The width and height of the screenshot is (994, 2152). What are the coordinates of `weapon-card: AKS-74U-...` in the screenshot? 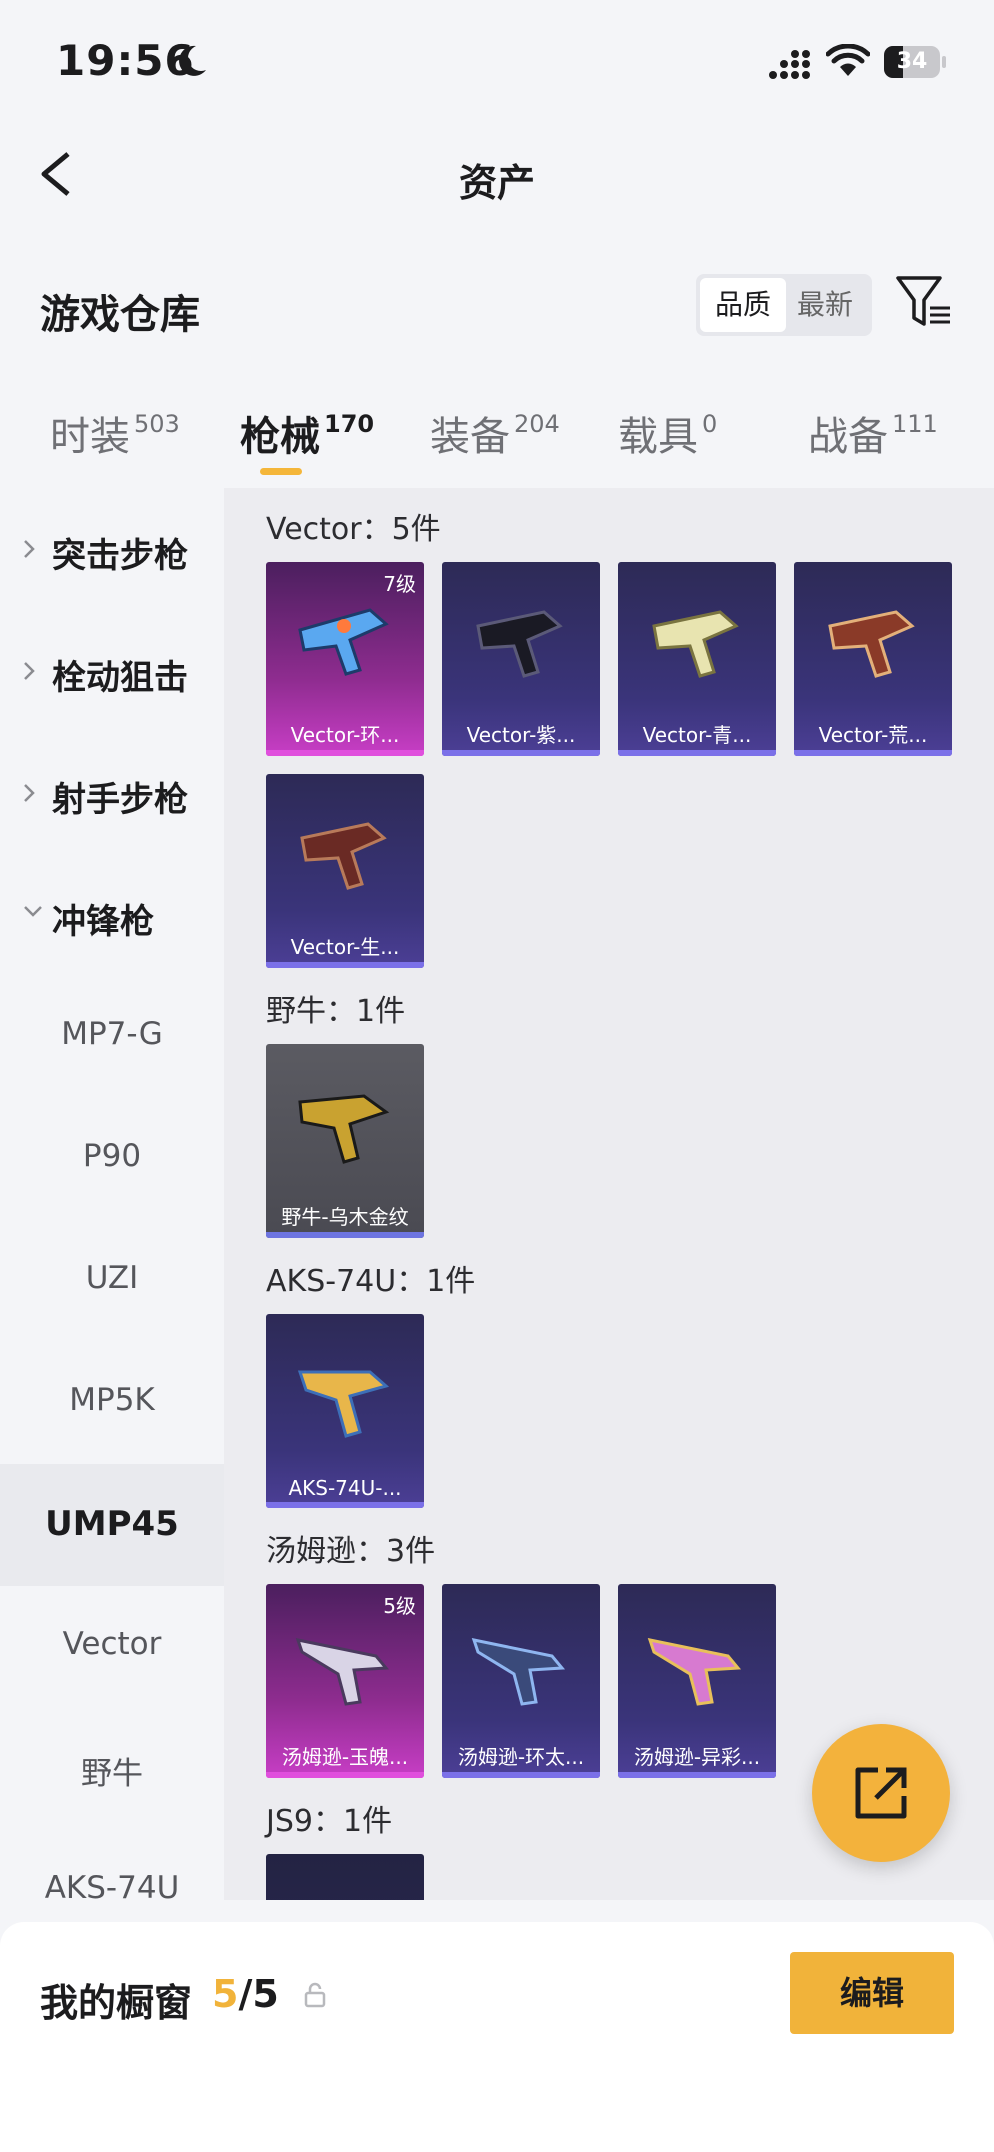 It's located at (345, 1411).